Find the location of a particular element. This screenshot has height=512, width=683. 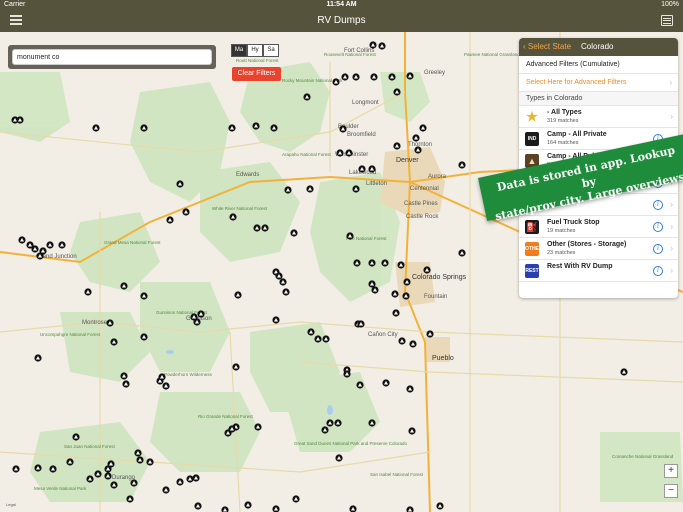

types-section-title: Types in Colorado is located at coordinates (598, 99).